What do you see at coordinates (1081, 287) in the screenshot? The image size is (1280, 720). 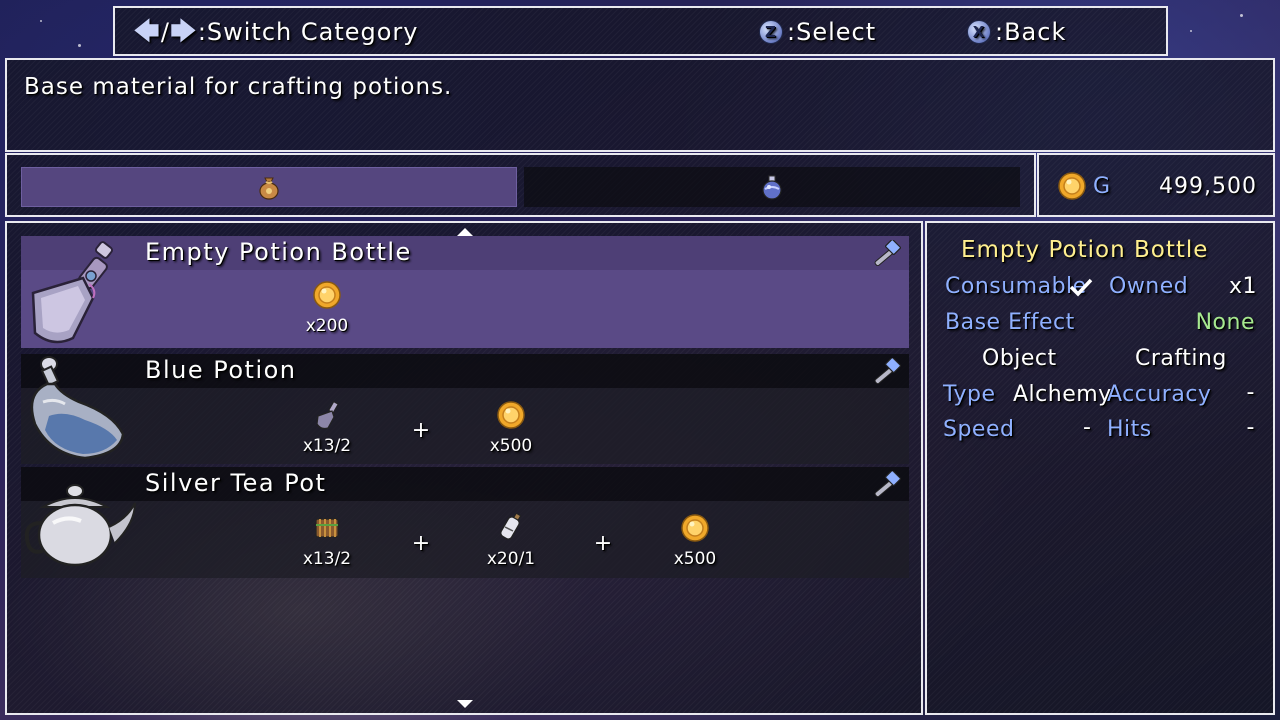 I see `checkmark-icon` at bounding box center [1081, 287].